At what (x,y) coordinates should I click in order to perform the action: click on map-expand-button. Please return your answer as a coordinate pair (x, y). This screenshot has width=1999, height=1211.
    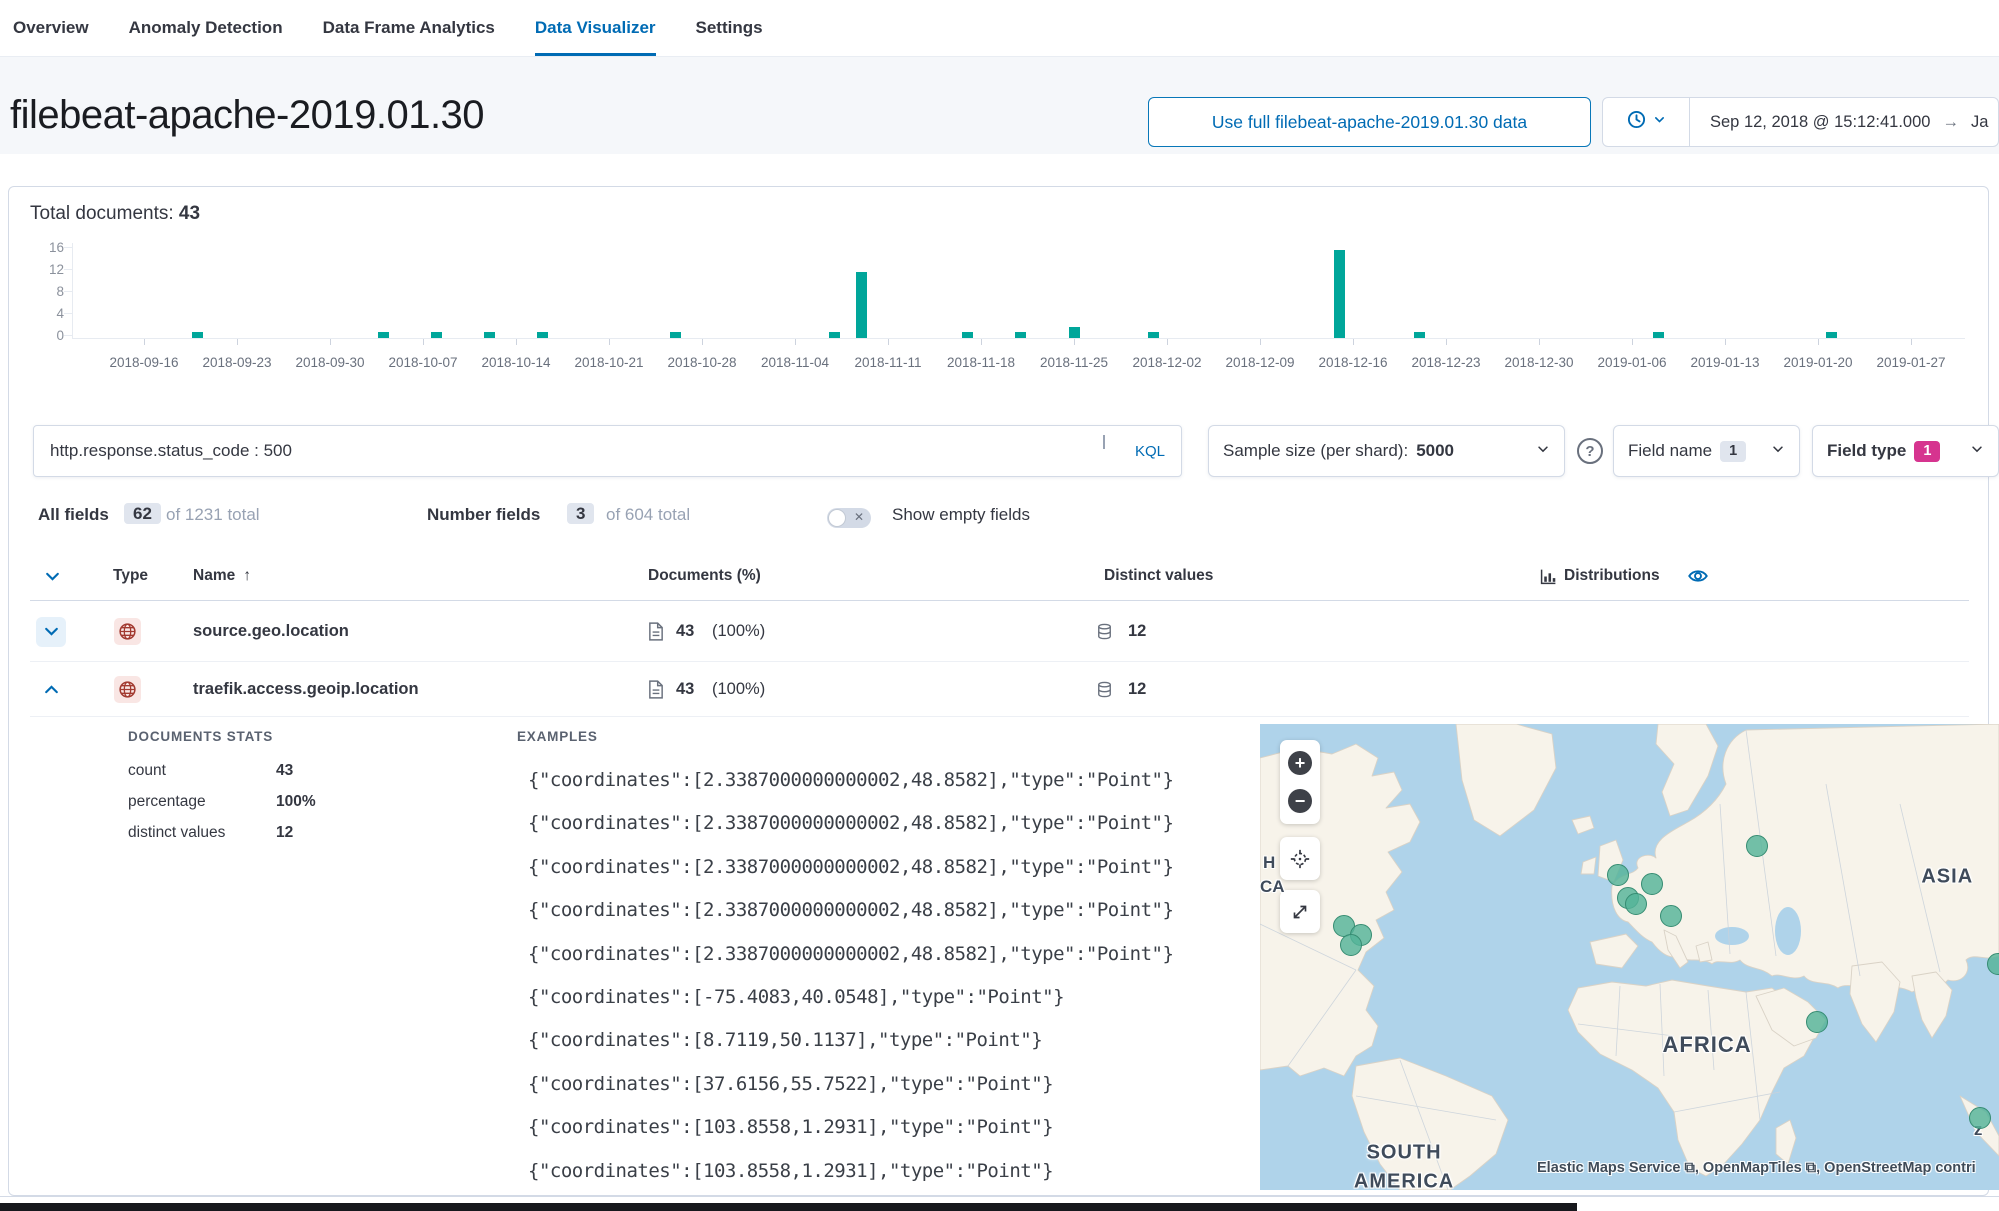
    Looking at the image, I should click on (1300, 911).